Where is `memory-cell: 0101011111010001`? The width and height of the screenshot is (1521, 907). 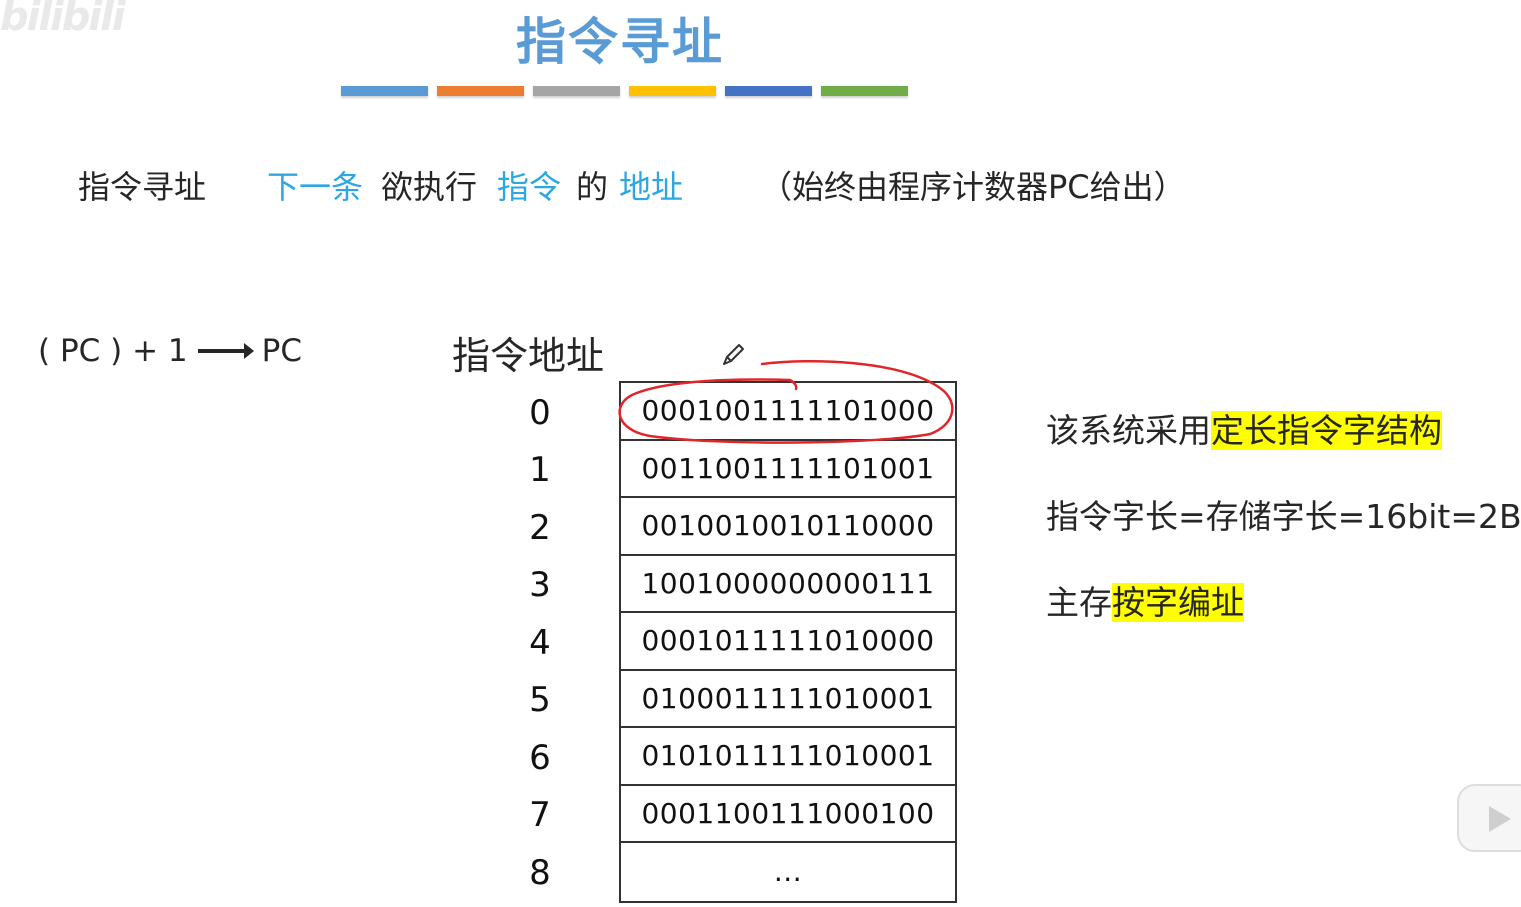
memory-cell: 0101011111010001 is located at coordinates (788, 757).